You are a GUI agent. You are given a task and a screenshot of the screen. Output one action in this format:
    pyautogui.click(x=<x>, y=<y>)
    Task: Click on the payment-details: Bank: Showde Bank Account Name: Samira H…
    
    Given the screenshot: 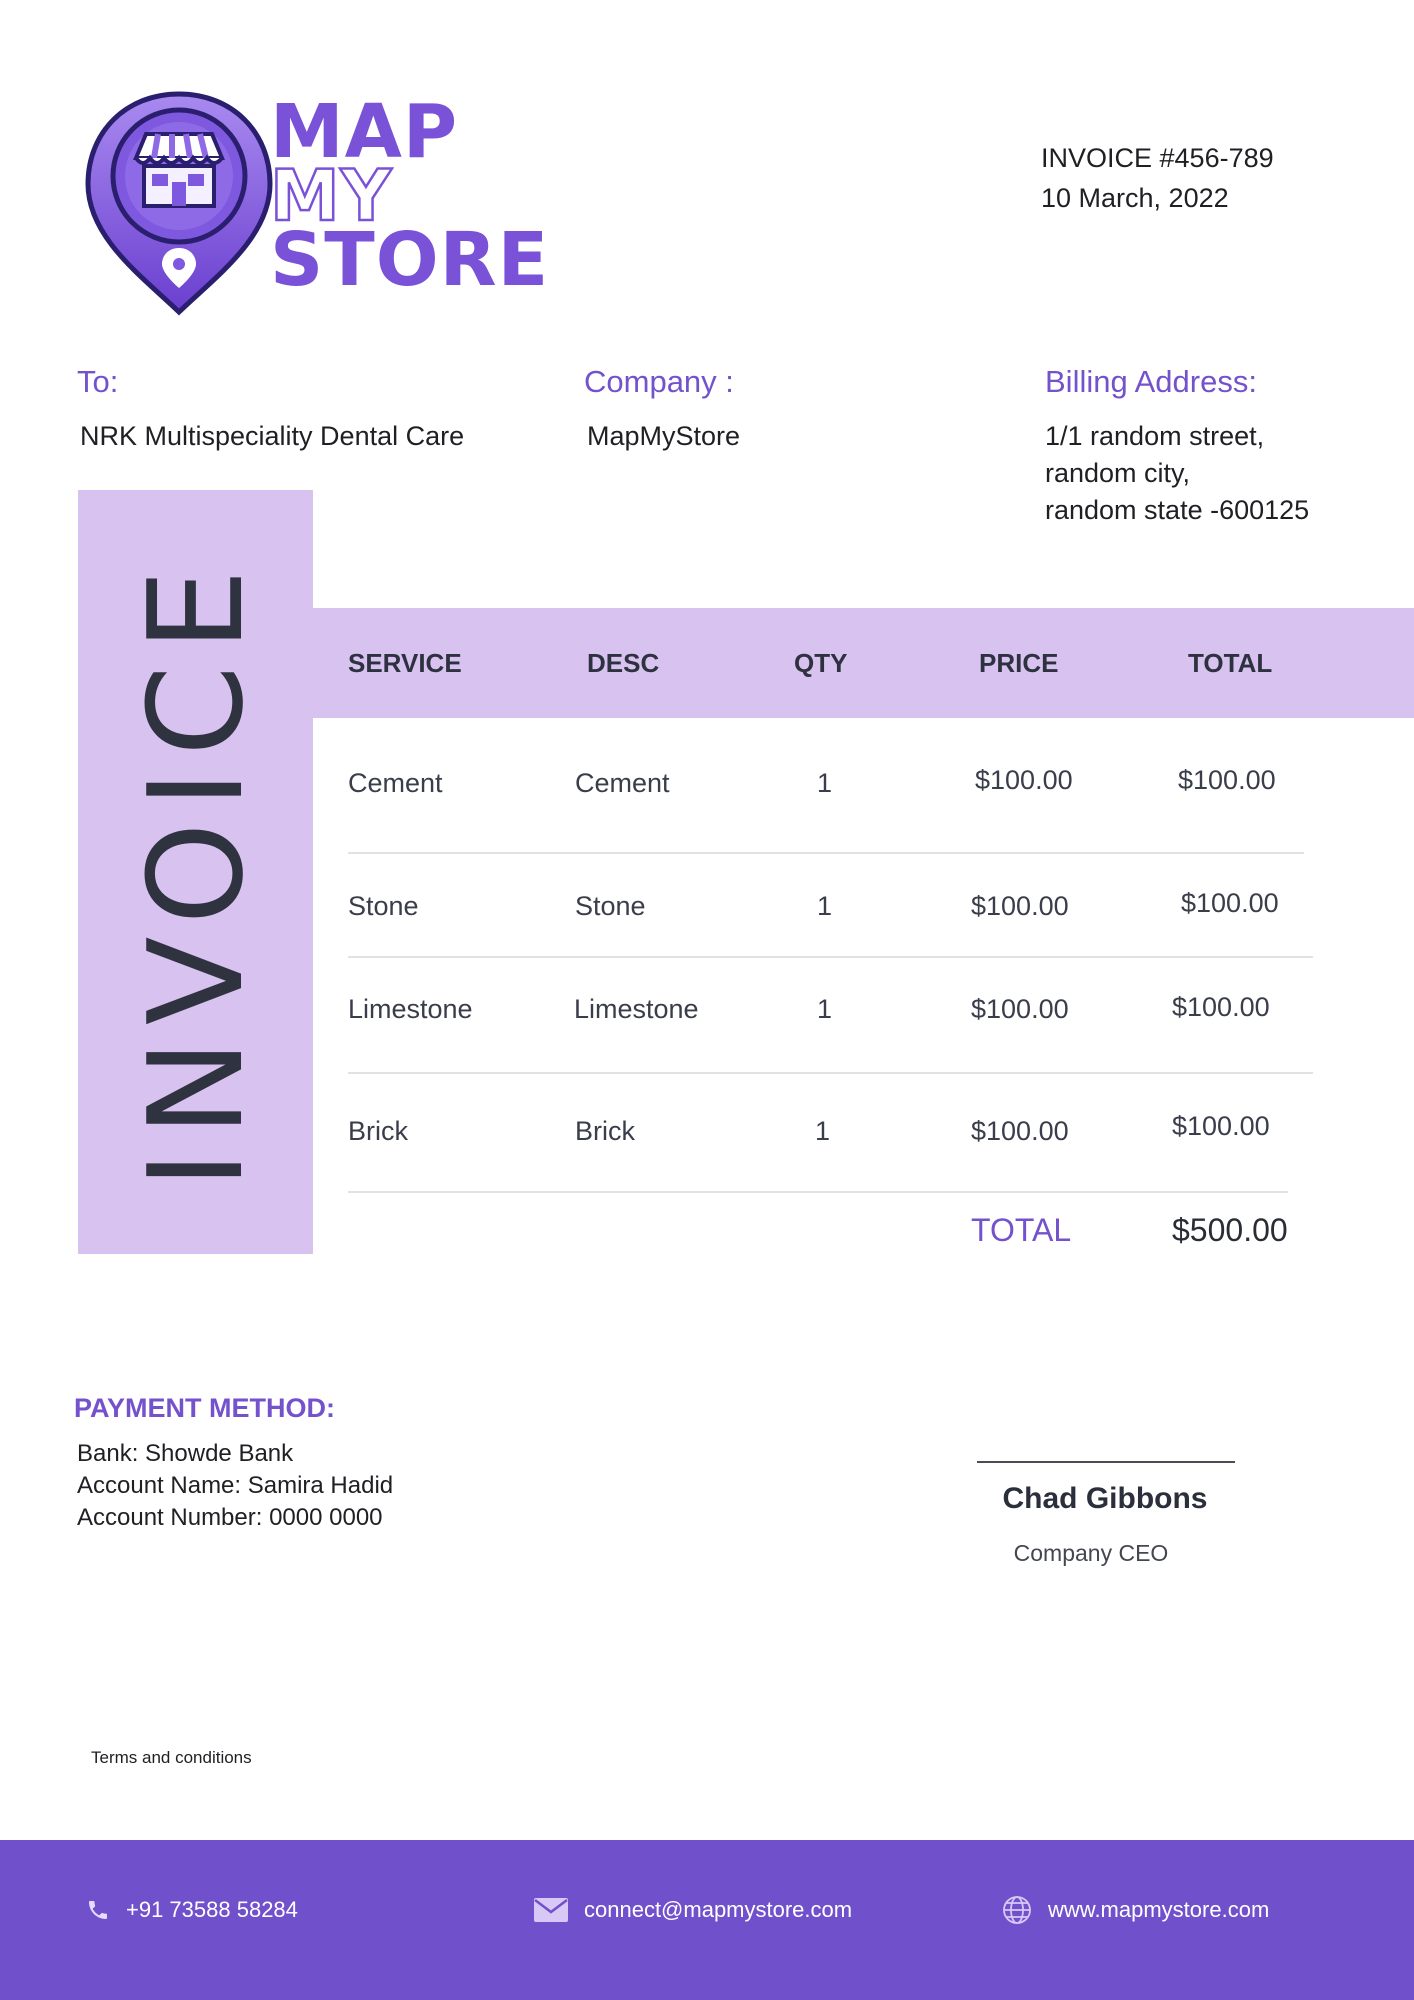 What is the action you would take?
    pyautogui.click(x=235, y=1486)
    